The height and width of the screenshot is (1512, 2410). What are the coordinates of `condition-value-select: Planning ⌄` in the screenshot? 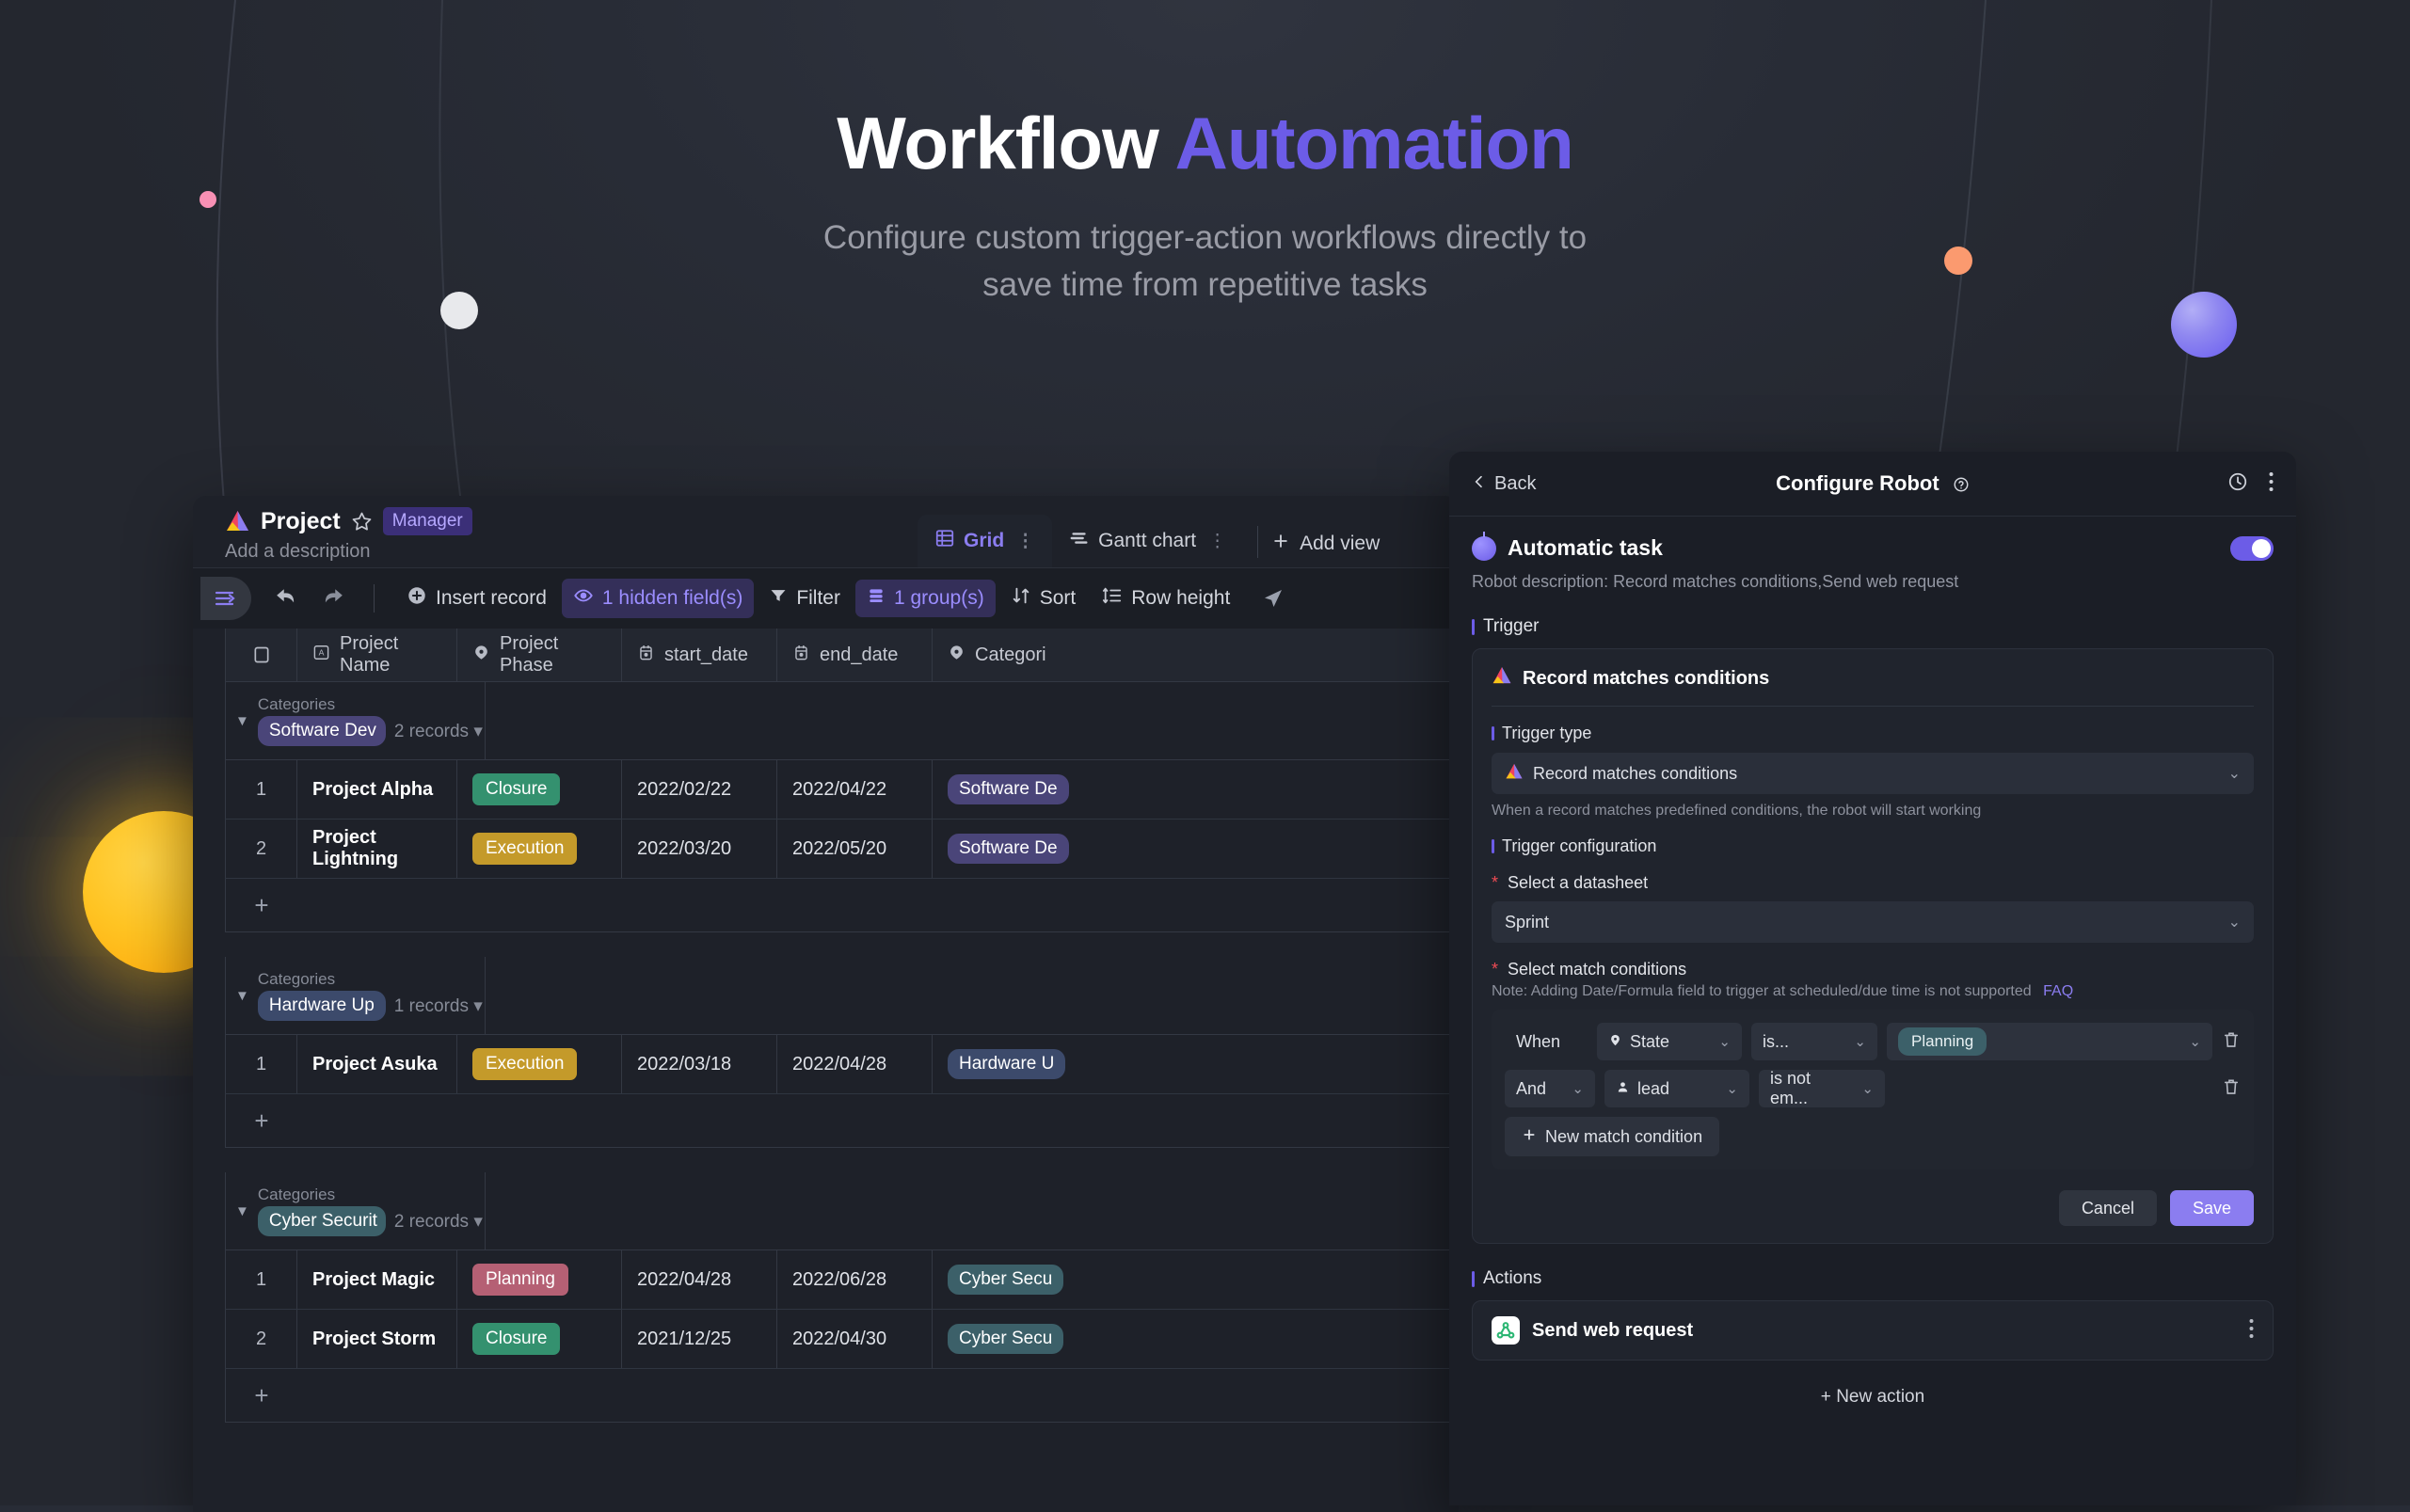 It's located at (2049, 1041).